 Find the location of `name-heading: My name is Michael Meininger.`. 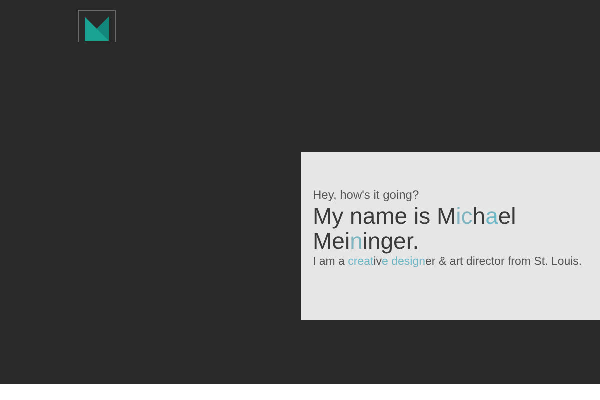

name-heading: My name is Michael Meininger. is located at coordinates (415, 229).